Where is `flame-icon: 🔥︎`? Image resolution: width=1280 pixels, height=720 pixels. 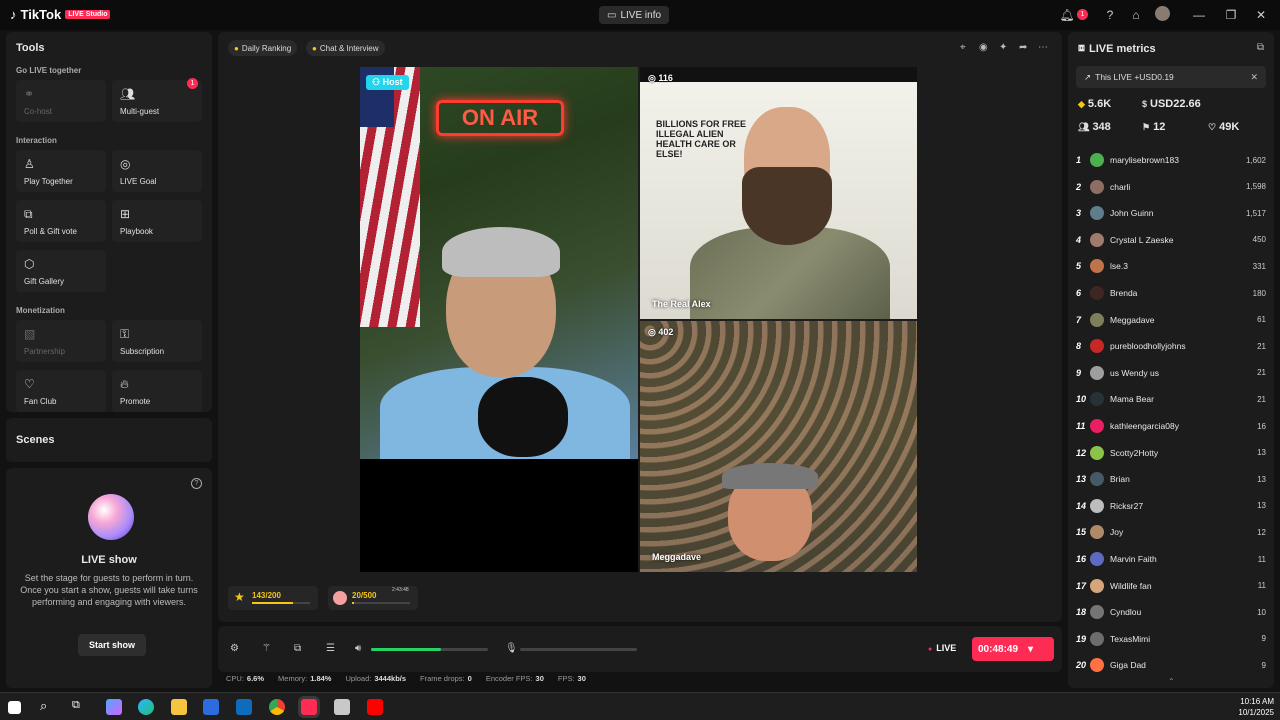
flame-icon: 🔥︎ is located at coordinates (124, 384).